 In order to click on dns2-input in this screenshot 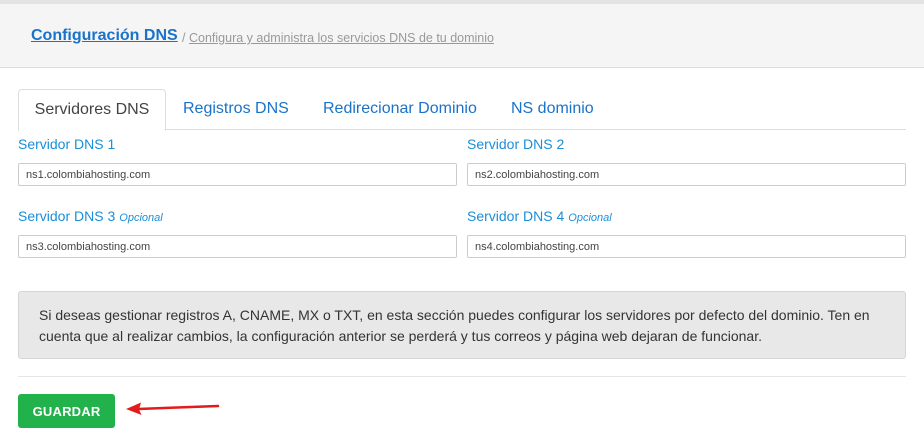, I will do `click(686, 174)`.